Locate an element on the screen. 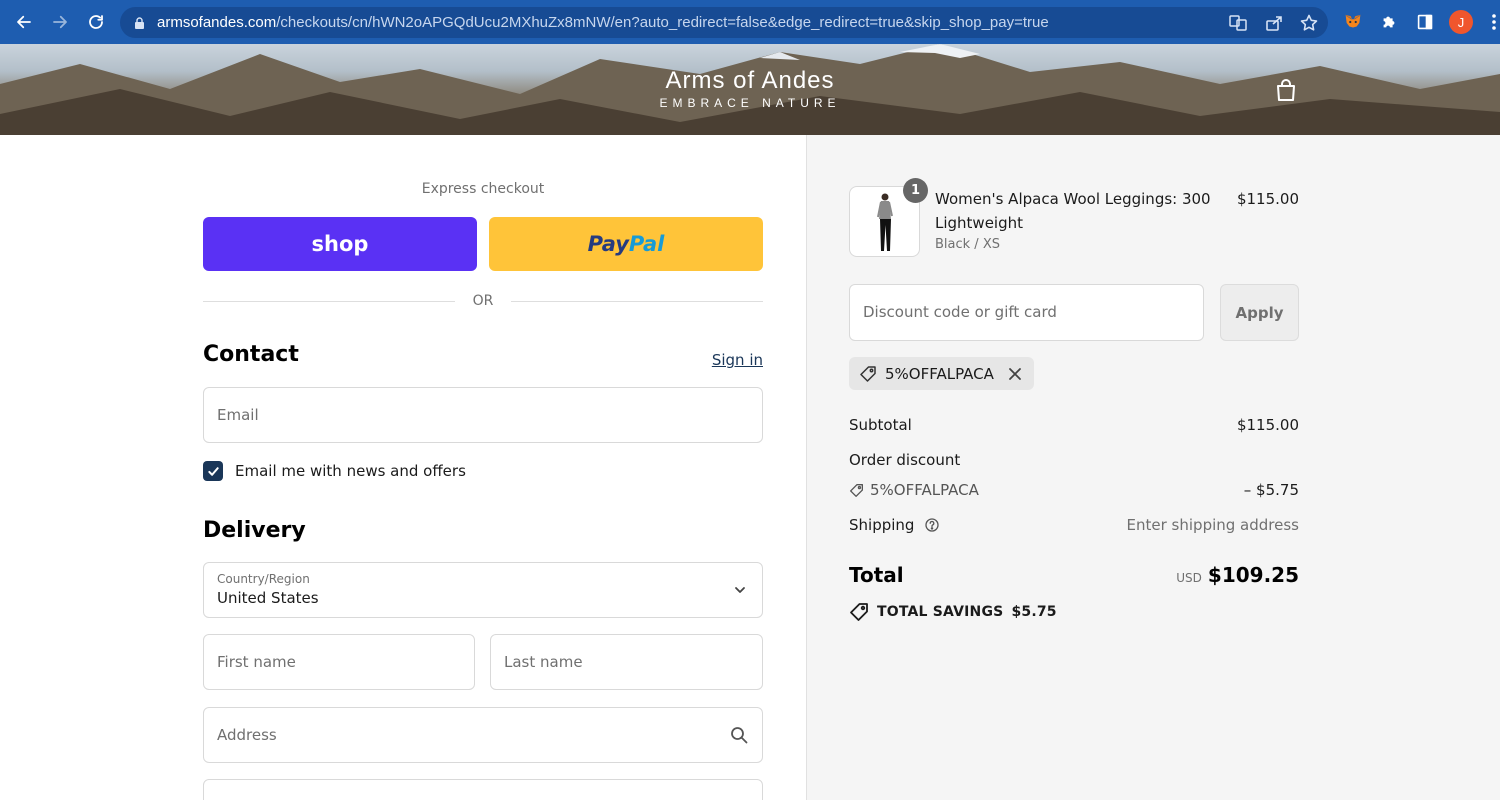 The image size is (1500, 800). shop-pay-button: shop is located at coordinates (340, 244).